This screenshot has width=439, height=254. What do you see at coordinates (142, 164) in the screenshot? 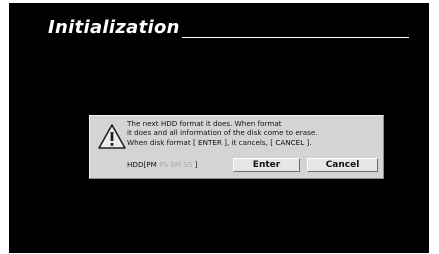
I see `hdd-mode-label: HDD[PM` at bounding box center [142, 164].